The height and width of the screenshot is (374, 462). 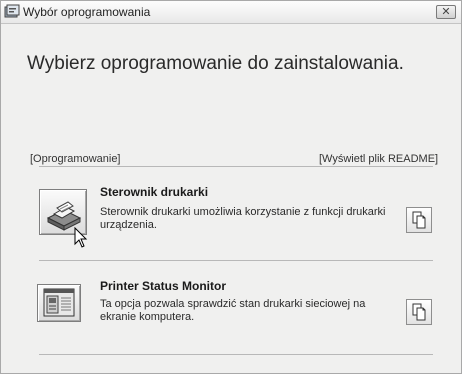 What do you see at coordinates (81, 237) in the screenshot?
I see `mouse-cursor-icon` at bounding box center [81, 237].